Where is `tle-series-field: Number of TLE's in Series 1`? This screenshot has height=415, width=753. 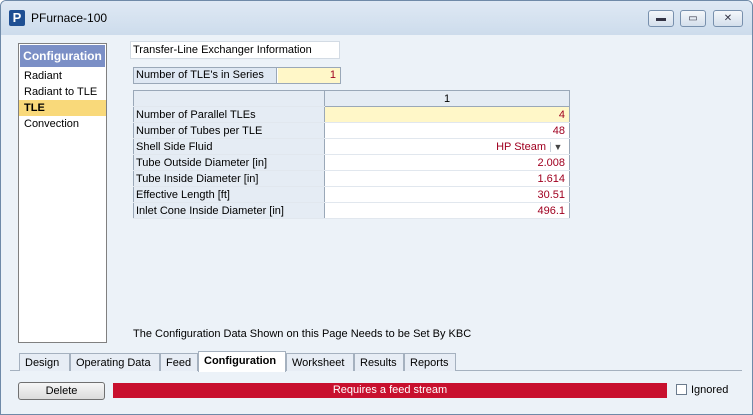 tle-series-field: Number of TLE's in Series 1 is located at coordinates (237, 75).